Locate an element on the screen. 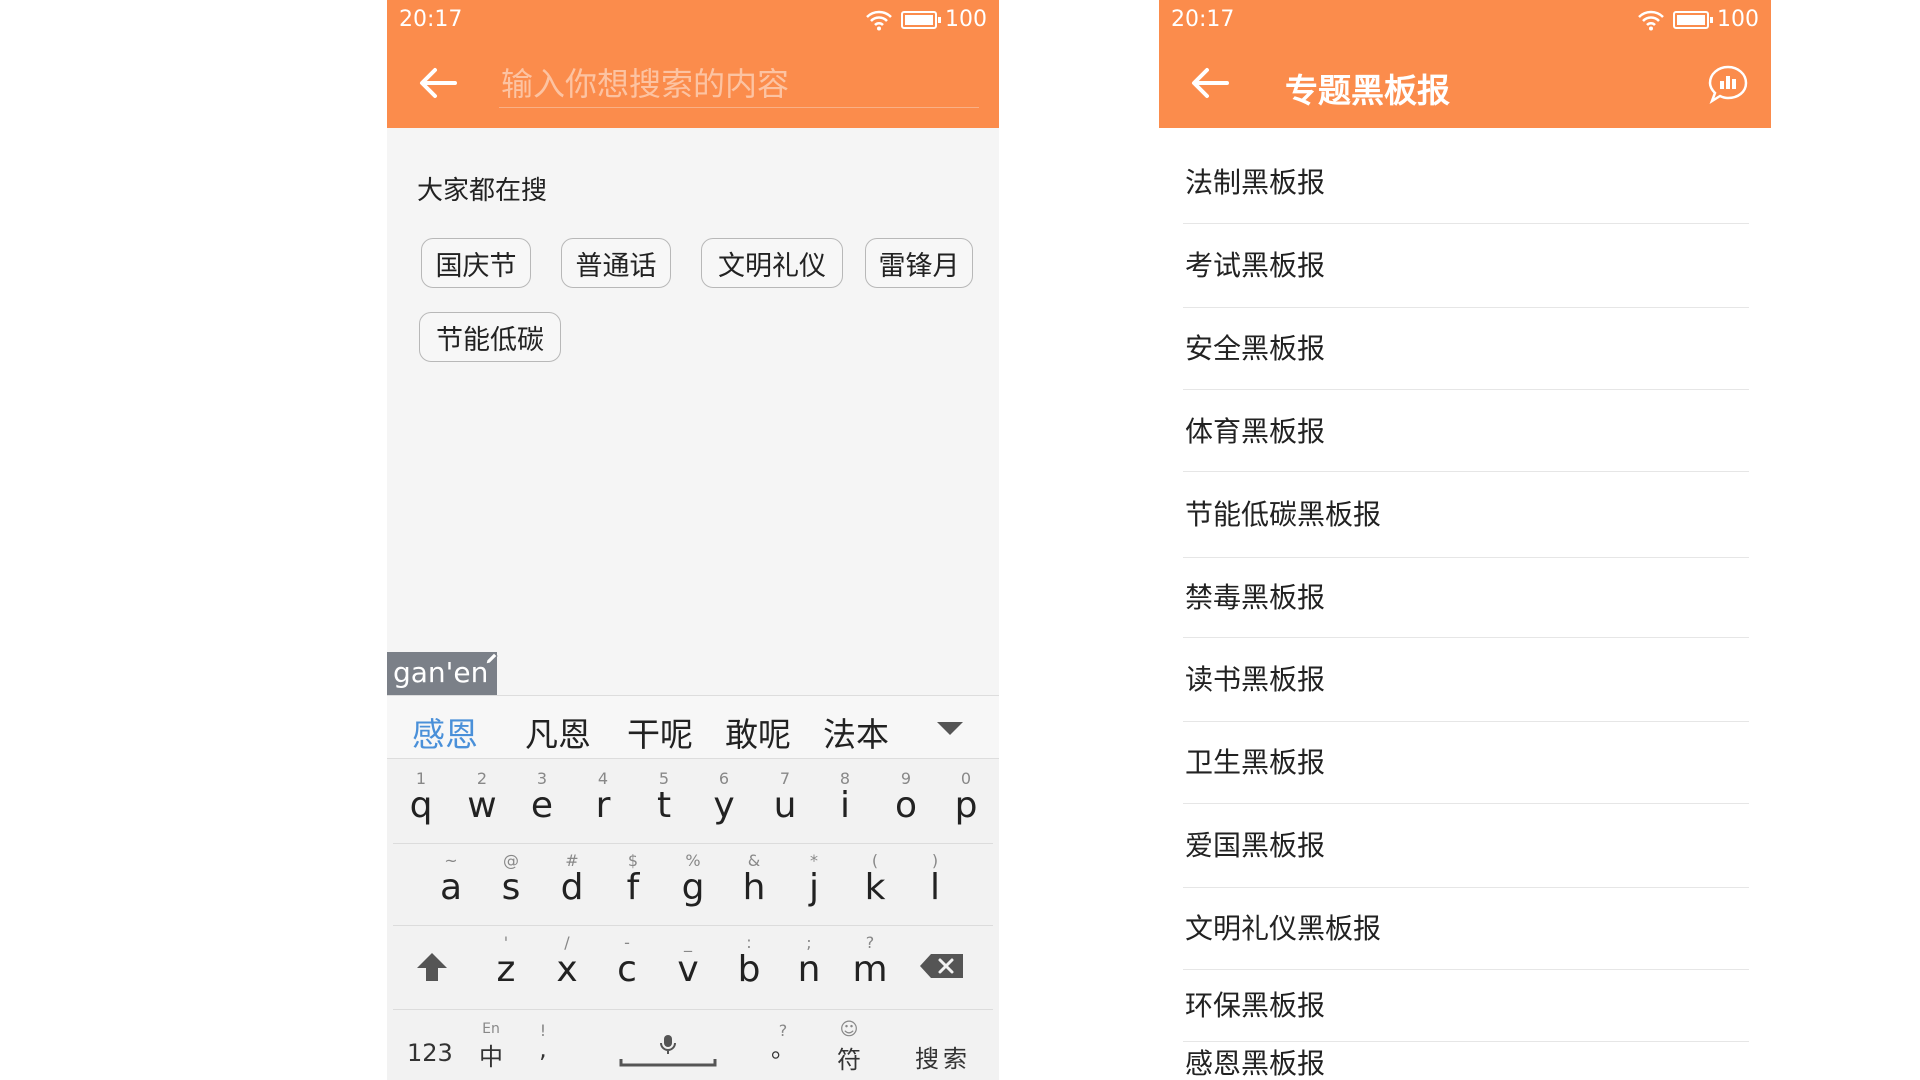 This screenshot has height=1080, width=1920. period-key: ? 。 is located at coordinates (783, 1041).